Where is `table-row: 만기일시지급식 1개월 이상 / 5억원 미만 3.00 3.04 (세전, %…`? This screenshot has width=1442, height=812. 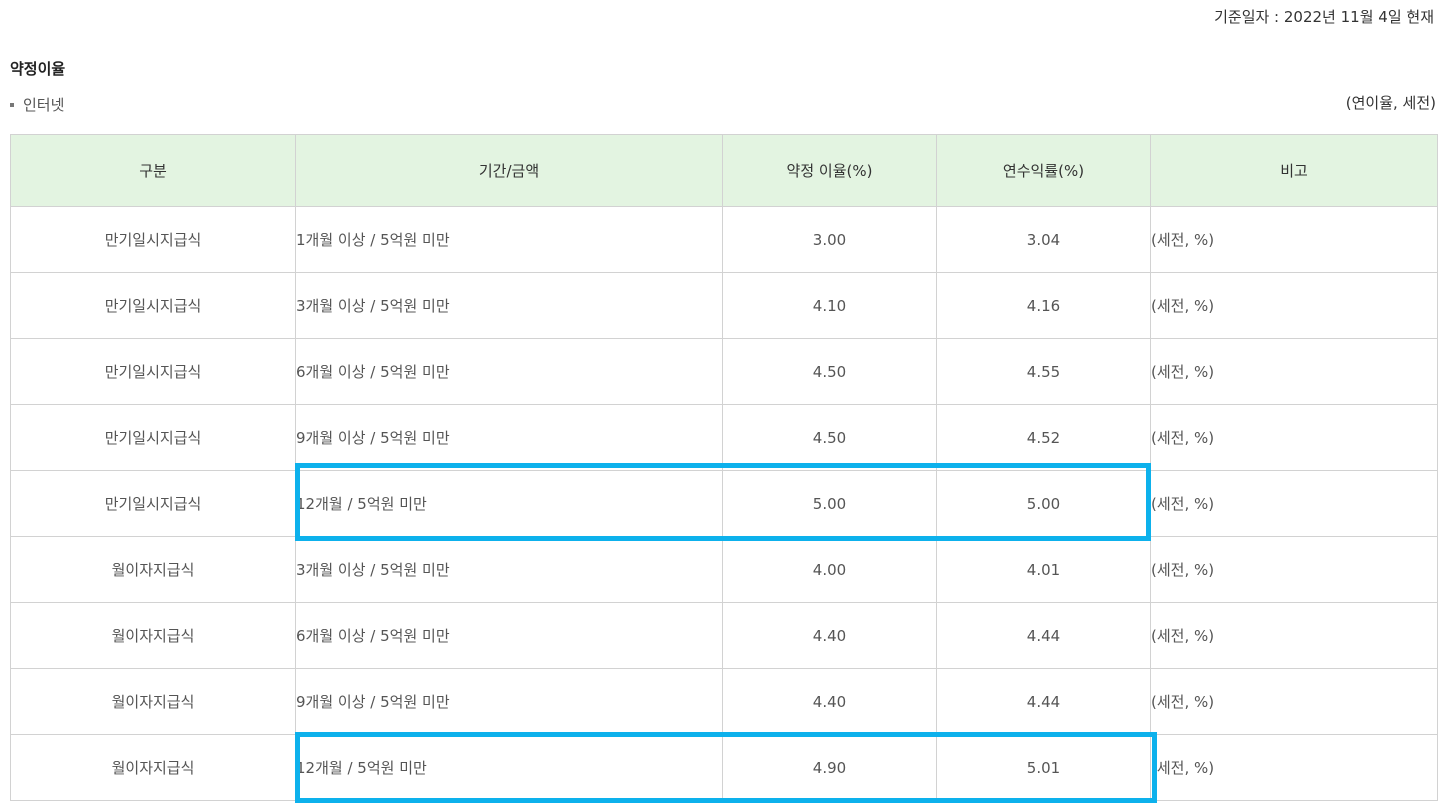
table-row: 만기일시지급식 1개월 이상 / 5억원 미만 3.00 3.04 (세전, %… is located at coordinates (724, 239).